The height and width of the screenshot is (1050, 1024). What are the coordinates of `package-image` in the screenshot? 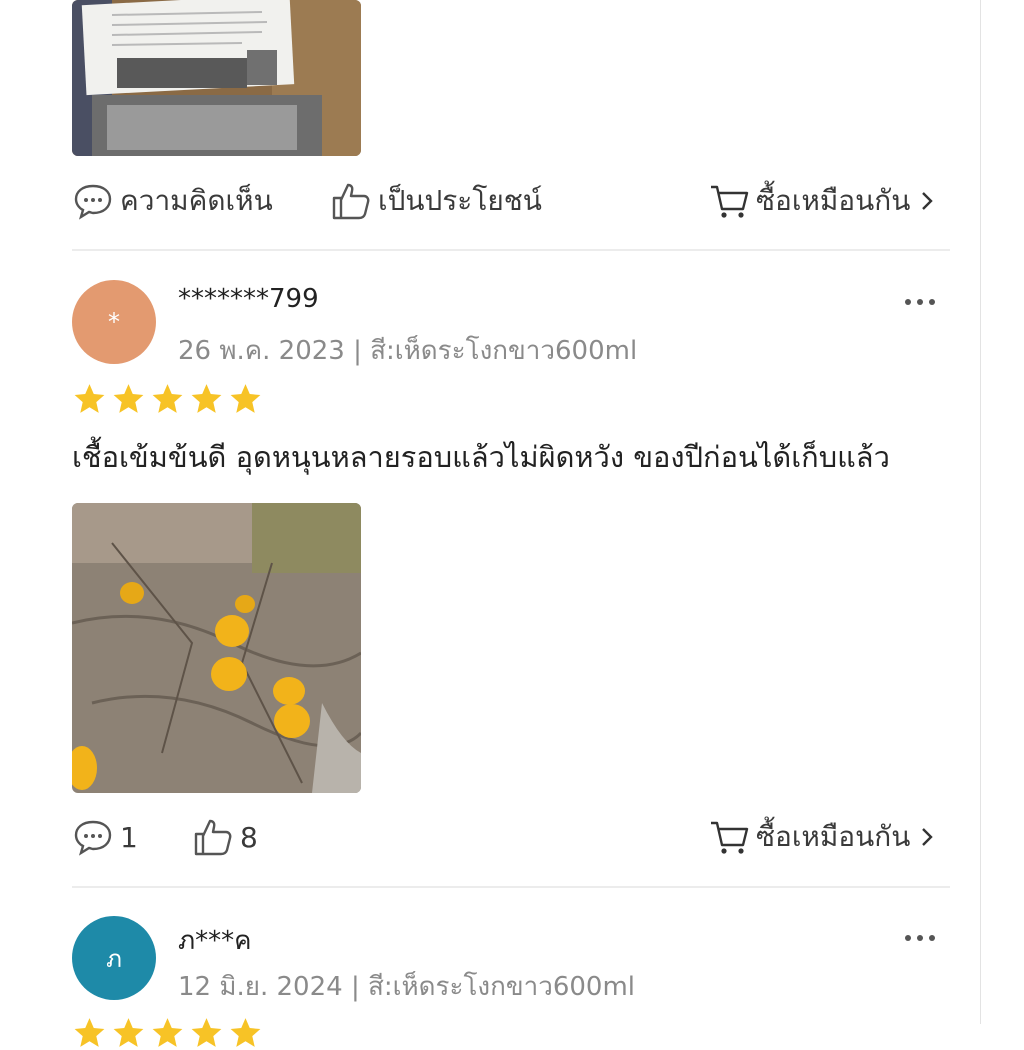 It's located at (216, 78).